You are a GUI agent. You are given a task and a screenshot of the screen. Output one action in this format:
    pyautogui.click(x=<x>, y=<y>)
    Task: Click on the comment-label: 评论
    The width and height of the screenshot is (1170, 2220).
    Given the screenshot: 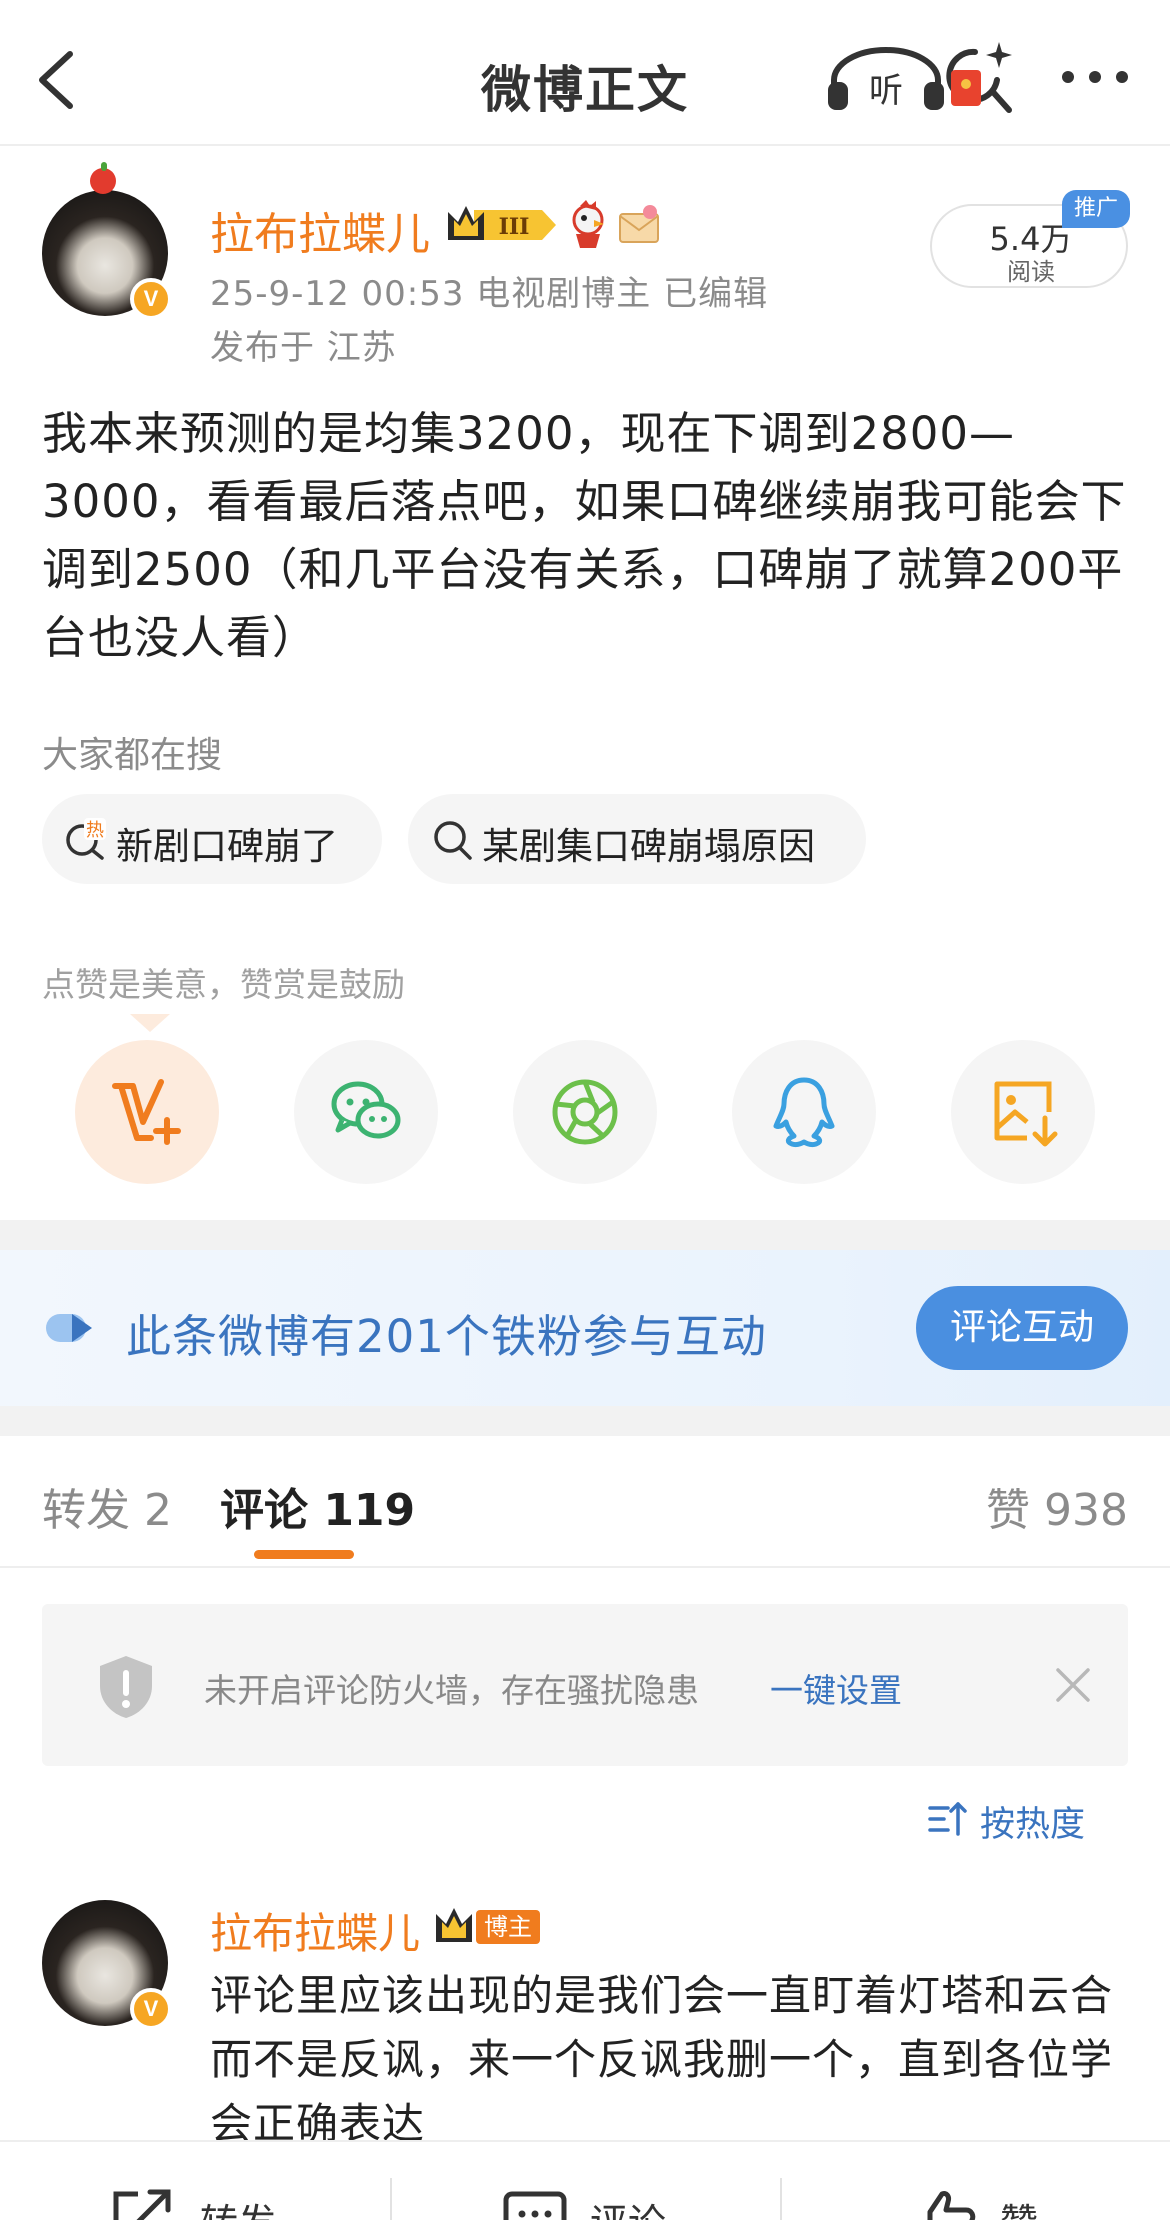 What is the action you would take?
    pyautogui.click(x=628, y=2206)
    